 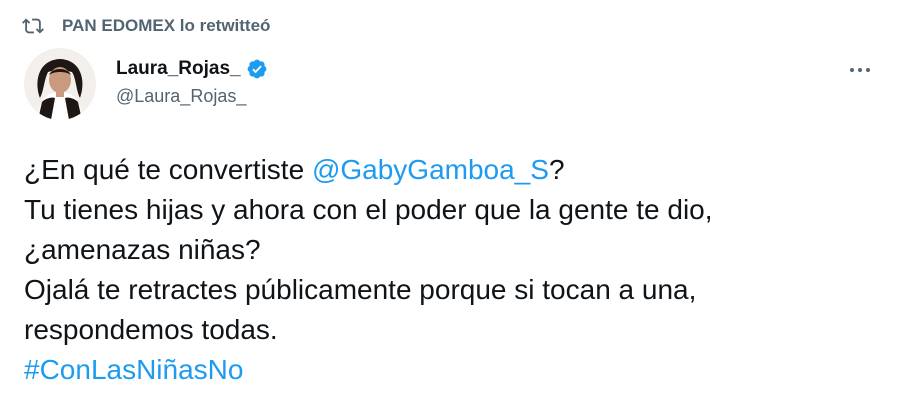 What do you see at coordinates (556, 169) in the screenshot?
I see `tweet-text-segment: ?` at bounding box center [556, 169].